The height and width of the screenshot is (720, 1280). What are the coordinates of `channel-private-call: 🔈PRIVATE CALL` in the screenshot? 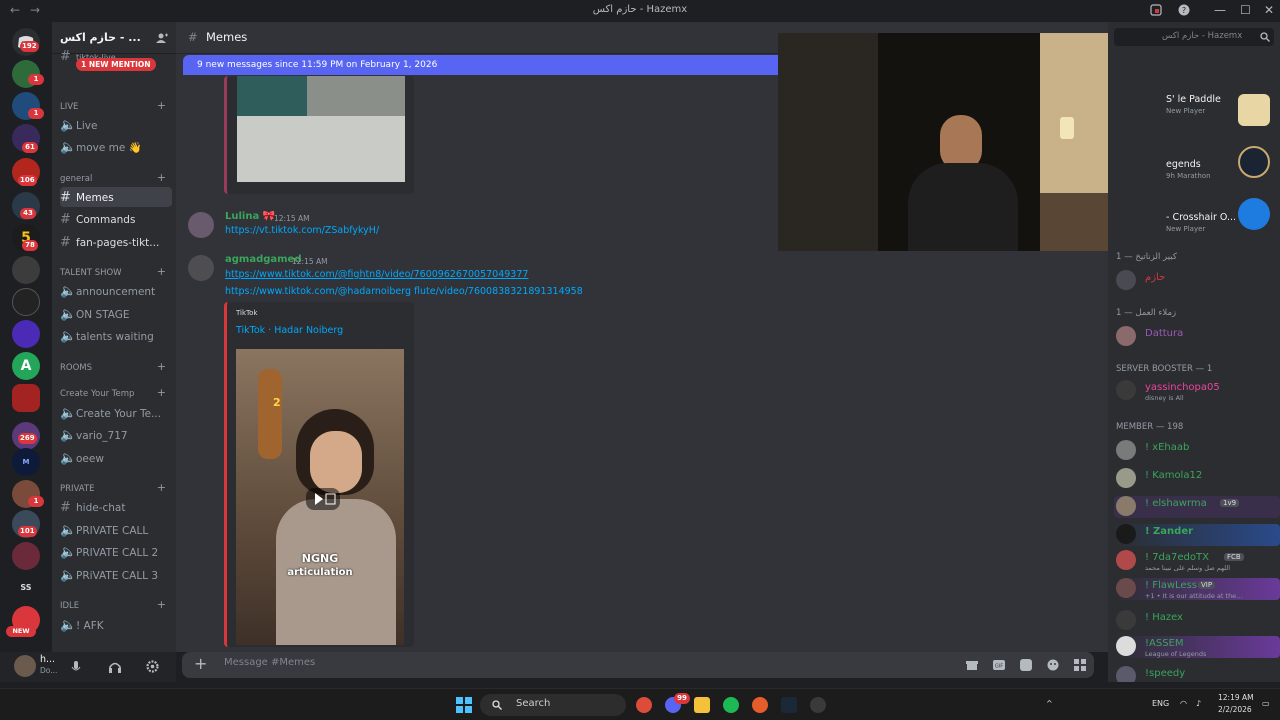 It's located at (116, 530).